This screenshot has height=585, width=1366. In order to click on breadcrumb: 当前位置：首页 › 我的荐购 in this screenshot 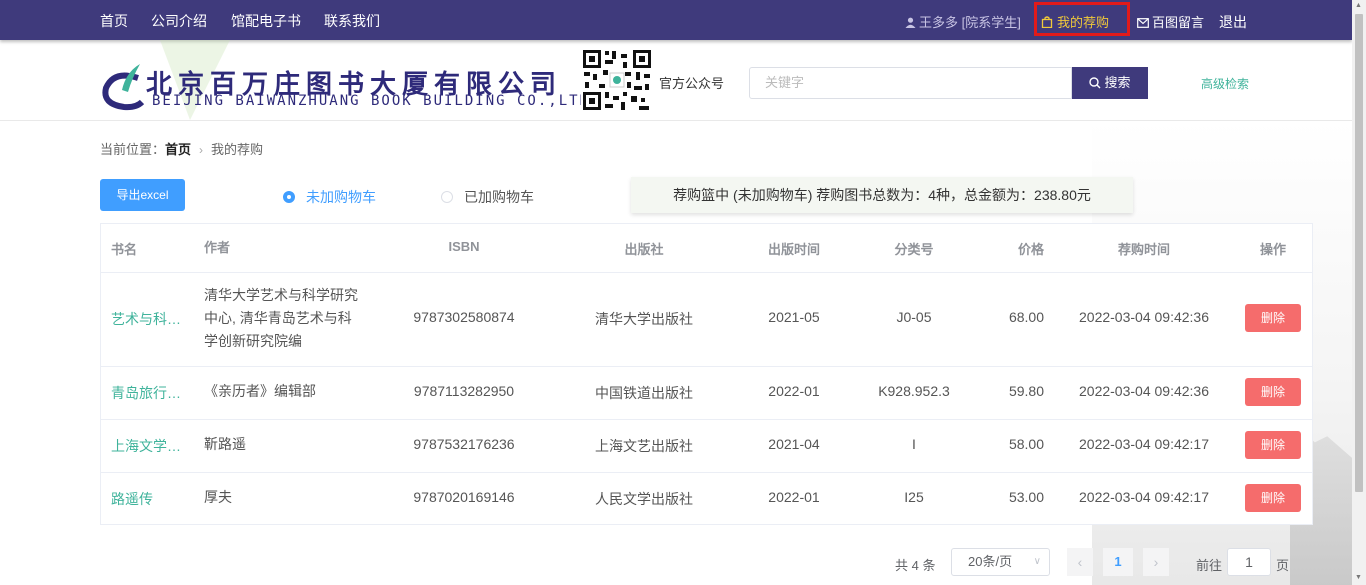, I will do `click(181, 148)`.